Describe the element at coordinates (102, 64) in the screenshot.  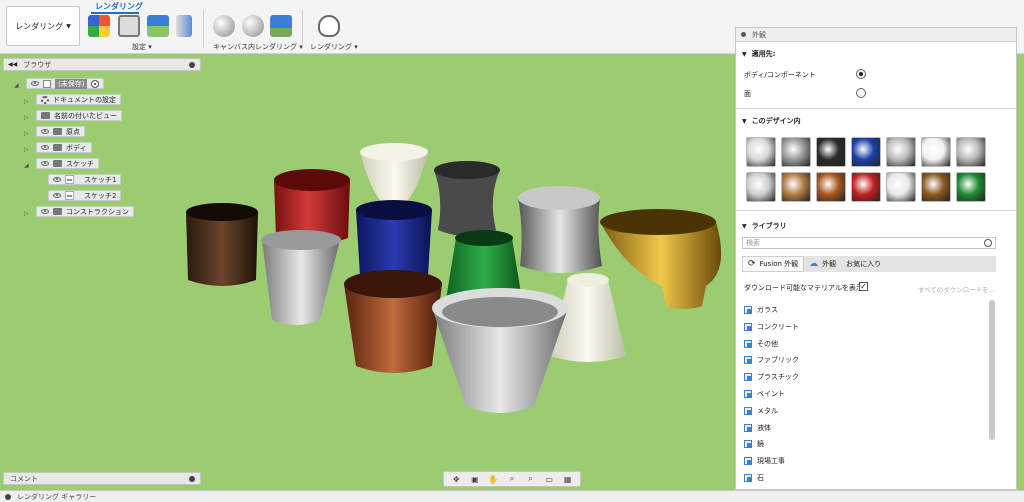
I see `browser-panel-header: ◀◀ ブラウザ` at that location.